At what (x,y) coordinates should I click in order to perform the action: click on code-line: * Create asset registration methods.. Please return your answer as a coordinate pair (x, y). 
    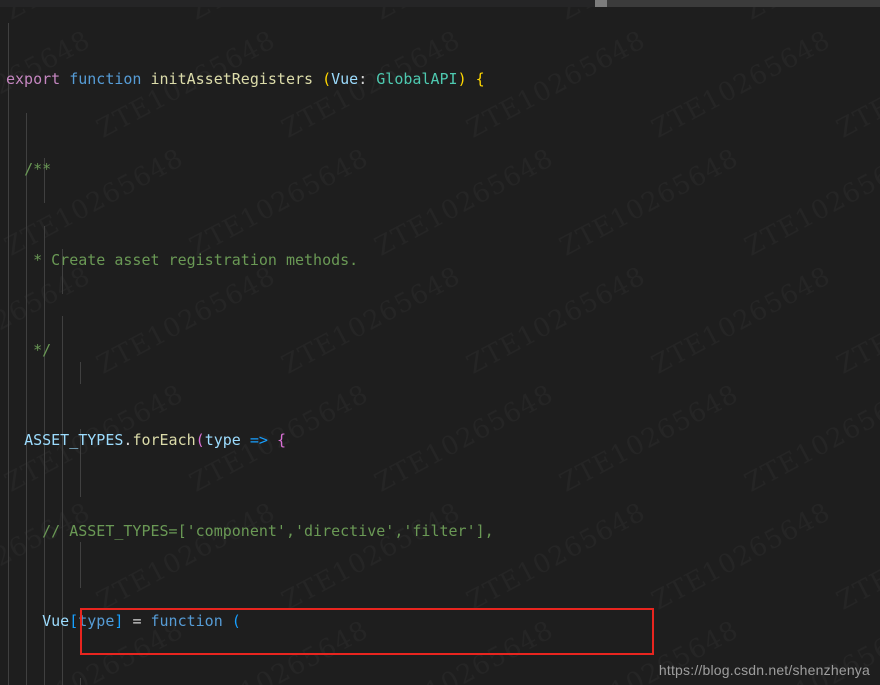
    Looking at the image, I should click on (415, 260).